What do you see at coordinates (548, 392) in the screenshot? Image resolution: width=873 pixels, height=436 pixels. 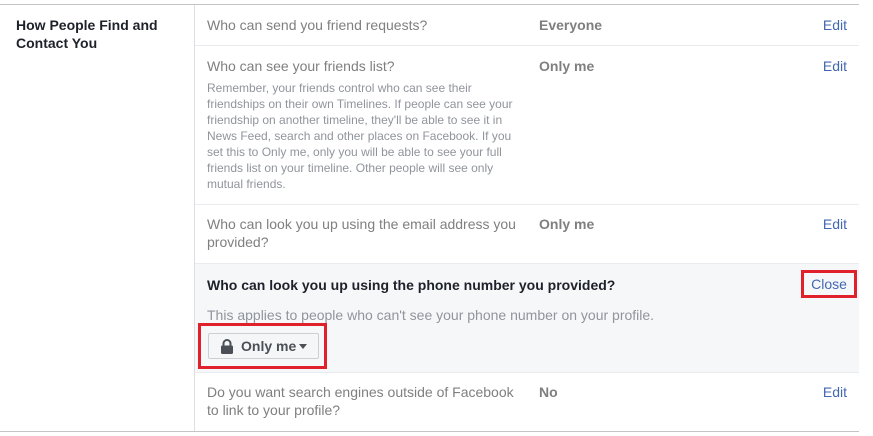 I see `setting-value: No` at bounding box center [548, 392].